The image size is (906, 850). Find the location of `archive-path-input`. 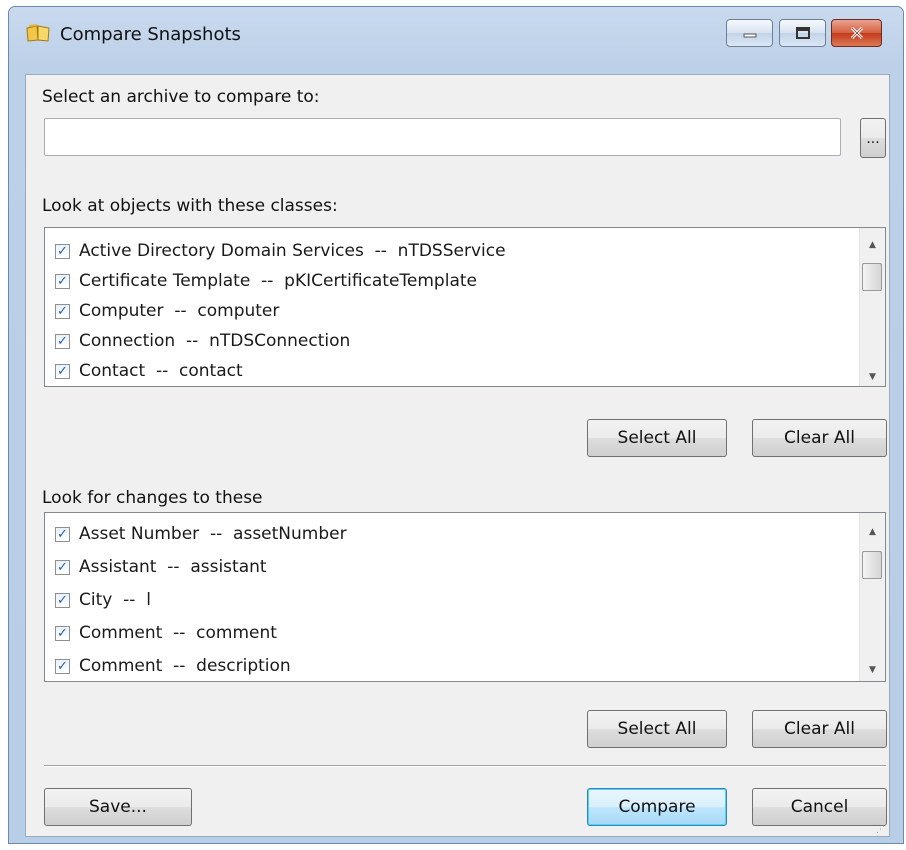

archive-path-input is located at coordinates (442, 137).